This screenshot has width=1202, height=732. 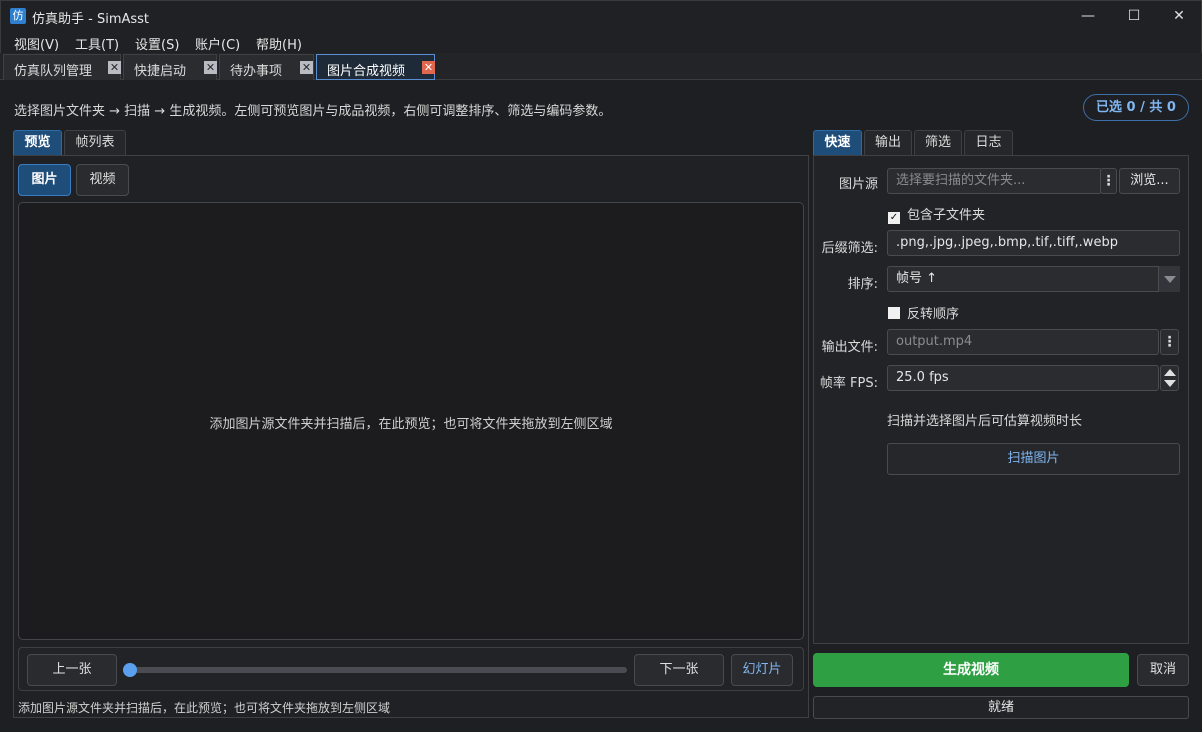 What do you see at coordinates (894, 313) in the screenshot?
I see `checkbox-unchecked-icon` at bounding box center [894, 313].